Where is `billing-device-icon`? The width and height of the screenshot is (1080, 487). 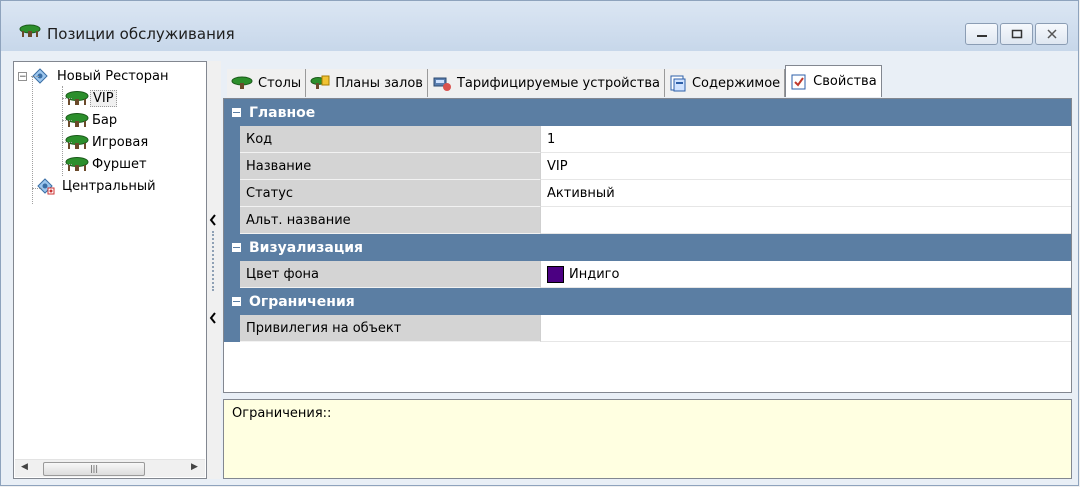
billing-device-icon is located at coordinates (442, 84).